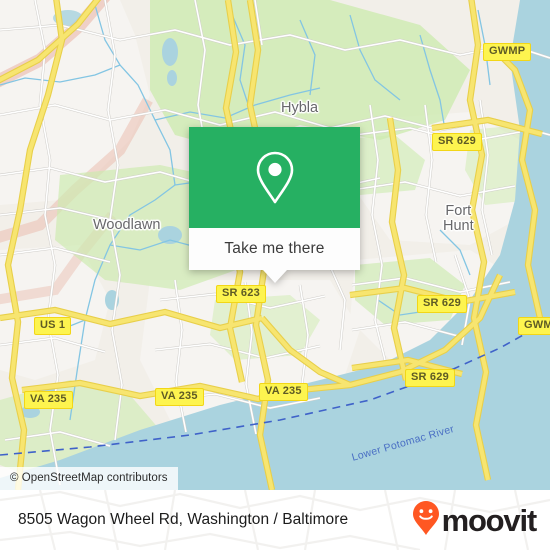 The height and width of the screenshot is (550, 550). I want to click on take-me-there-button: Take me there, so click(274, 249).